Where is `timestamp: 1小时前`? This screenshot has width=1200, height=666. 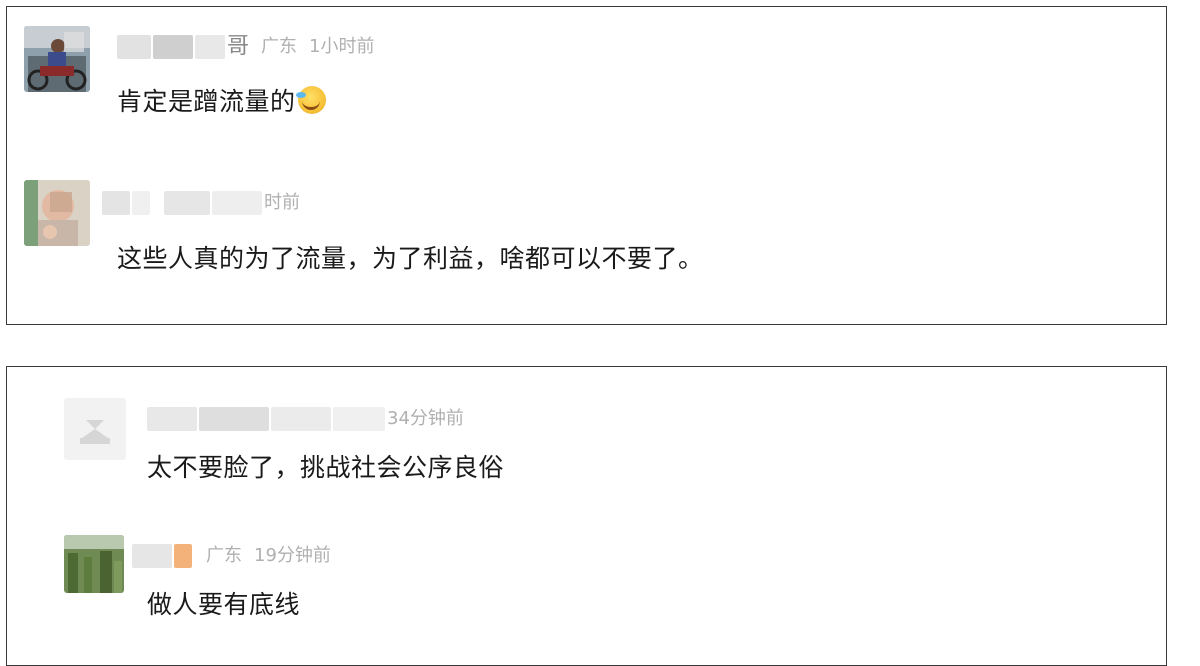 timestamp: 1小时前 is located at coordinates (342, 46).